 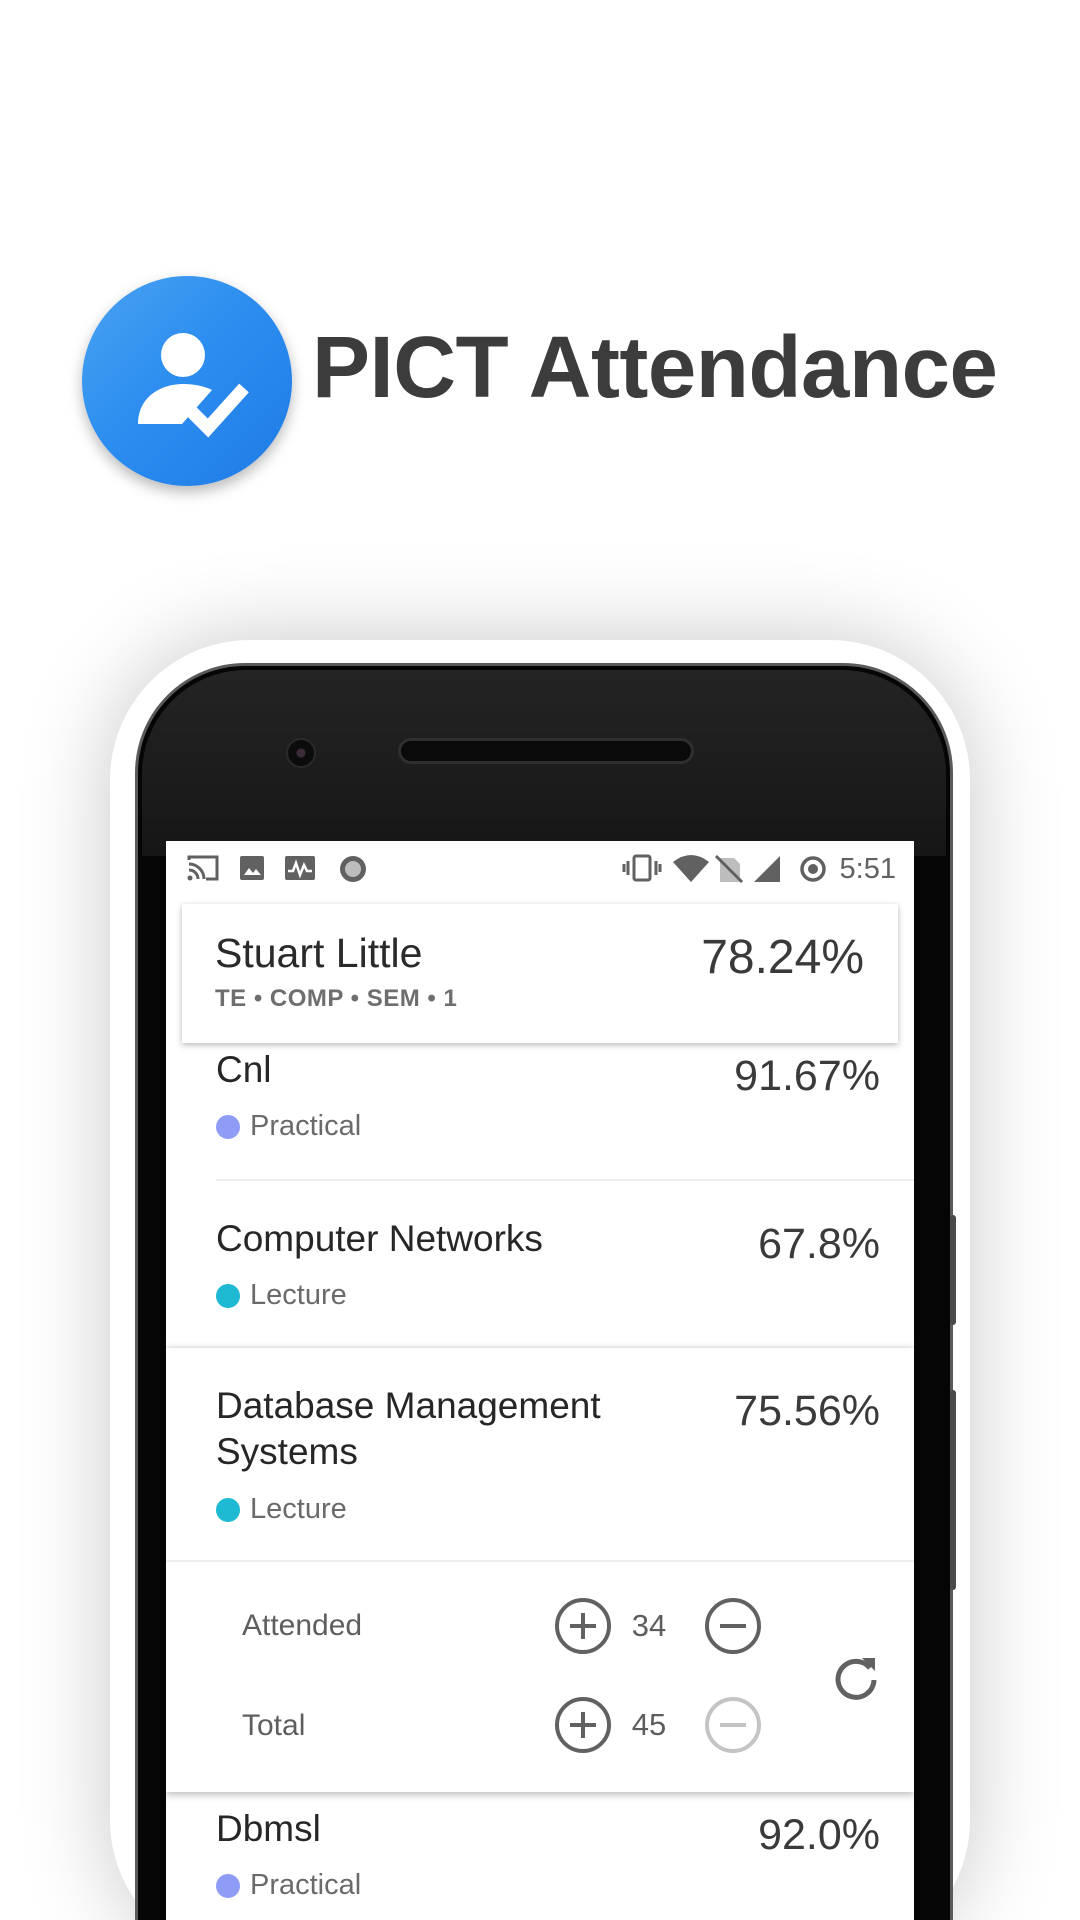 I want to click on attended-value: 34, so click(x=649, y=1625).